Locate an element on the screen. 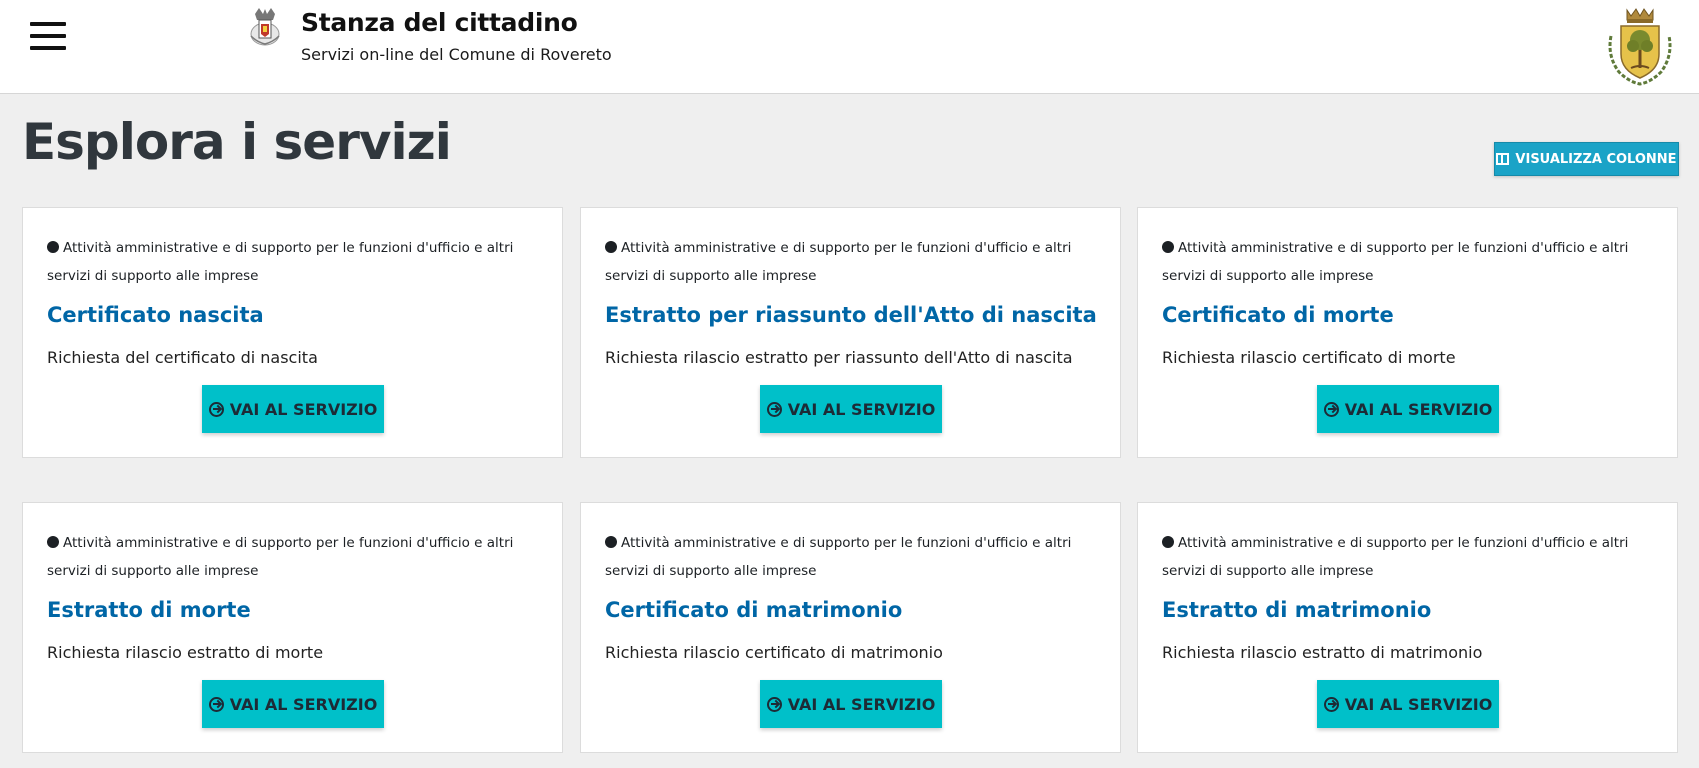  service-title-link: Estratto di morte is located at coordinates (149, 610).